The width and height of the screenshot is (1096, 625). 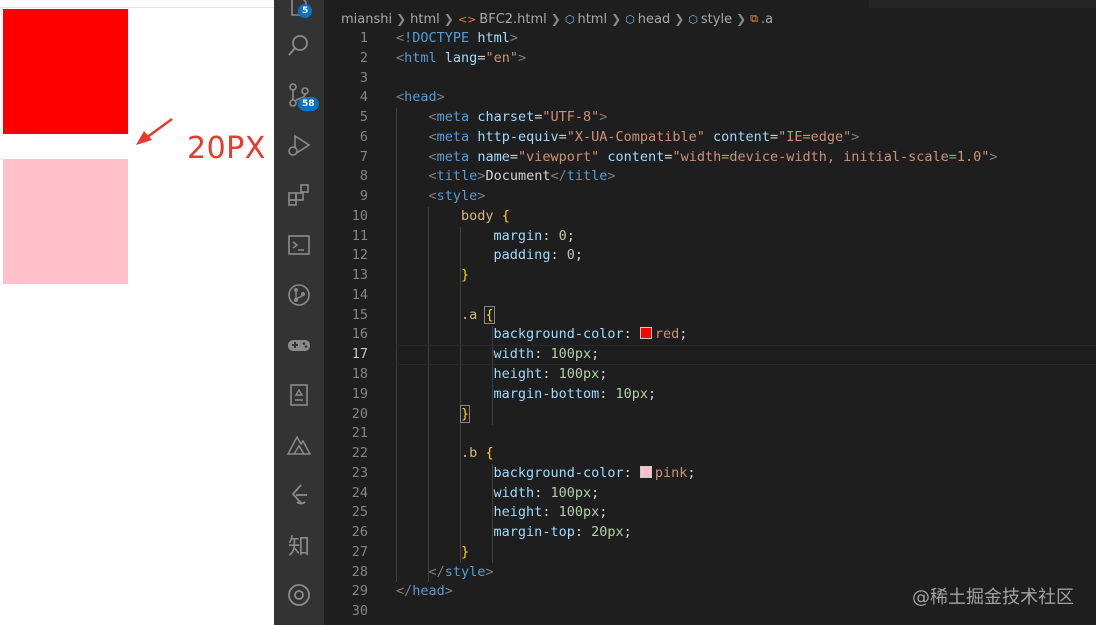 What do you see at coordinates (299, 595) in the screenshot?
I see `settings-circle-icon` at bounding box center [299, 595].